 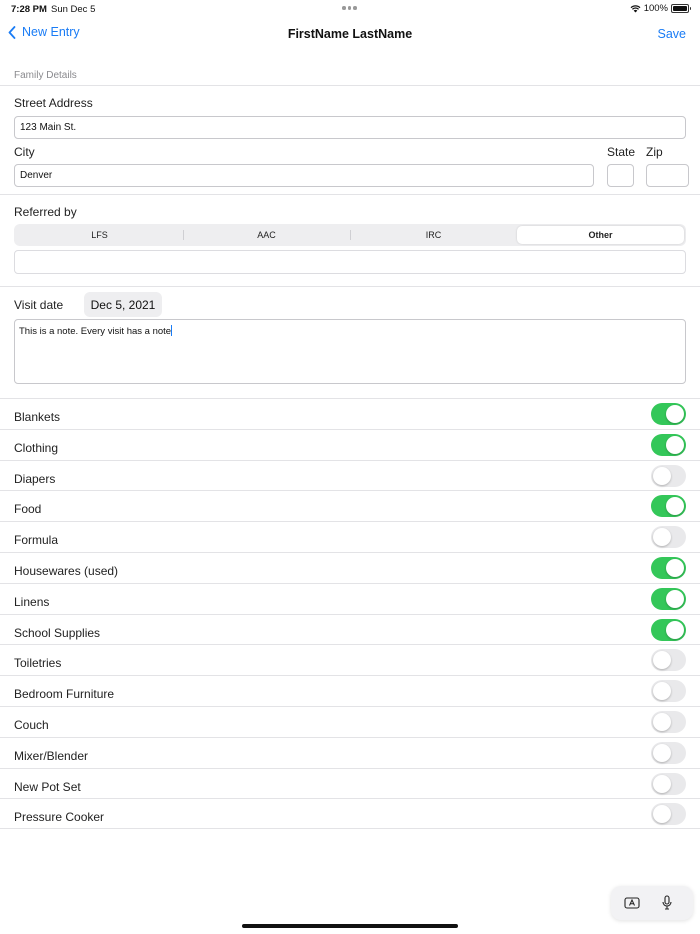 I want to click on status-date: Sun Dec 5, so click(x=73, y=9).